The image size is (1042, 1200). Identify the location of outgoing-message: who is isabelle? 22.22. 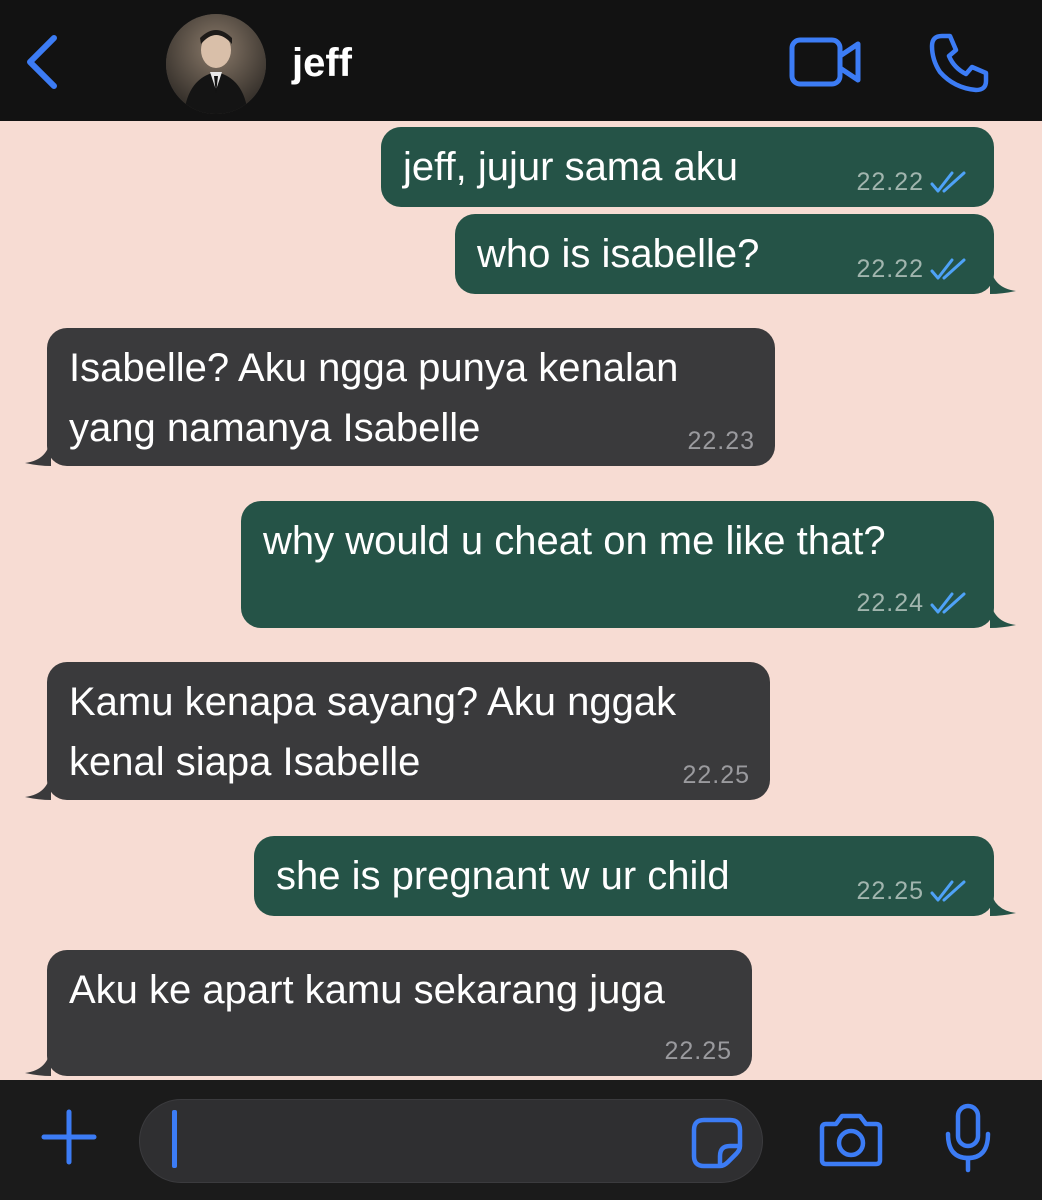
(735, 254).